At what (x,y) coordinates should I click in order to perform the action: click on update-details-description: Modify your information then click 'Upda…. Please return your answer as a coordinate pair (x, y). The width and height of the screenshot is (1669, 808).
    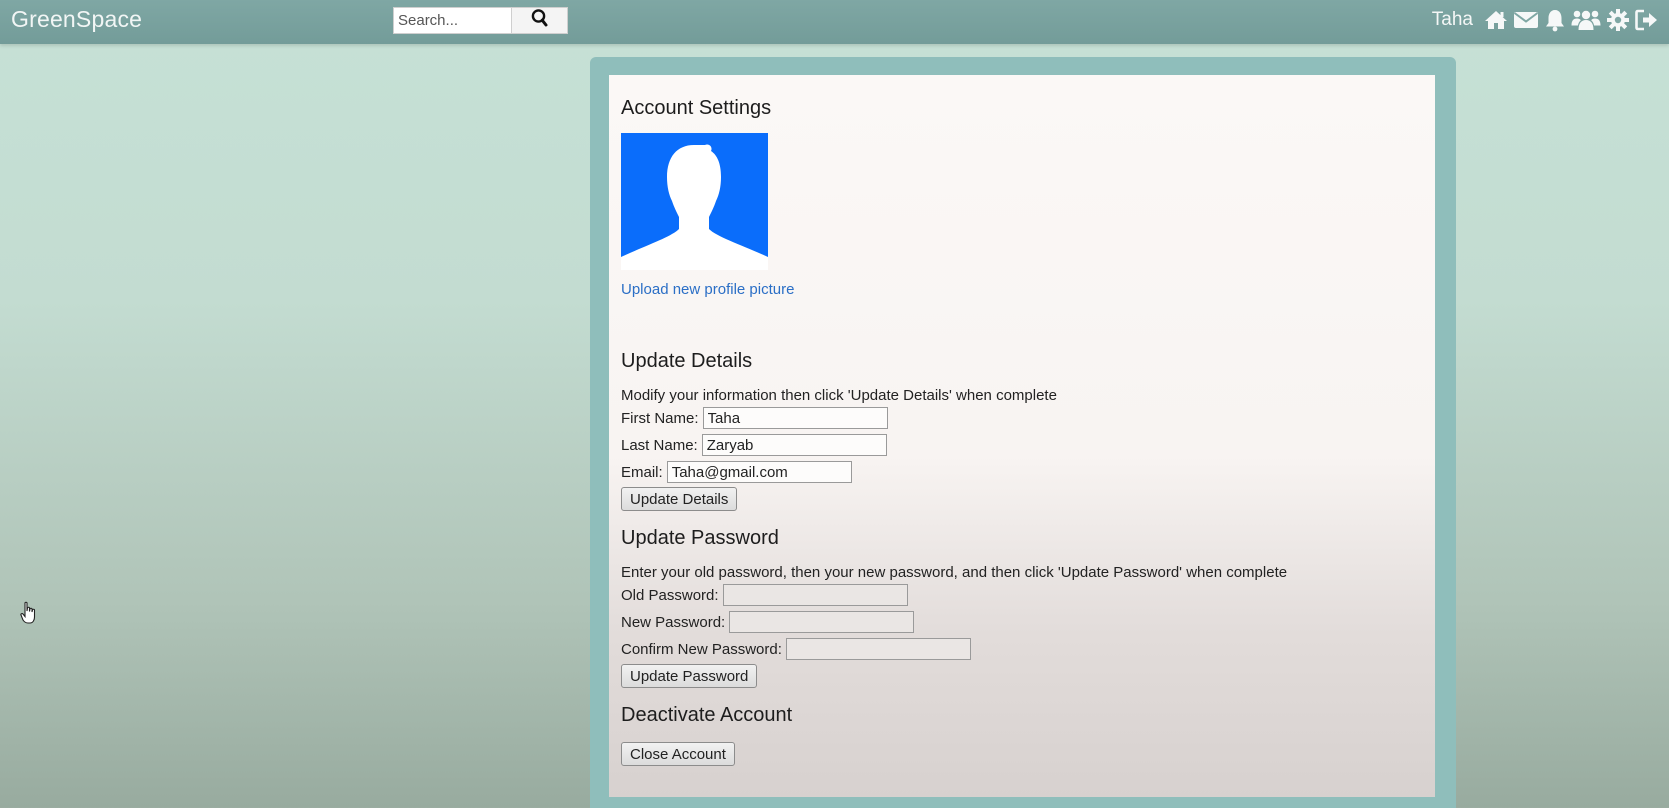
    Looking at the image, I should click on (839, 395).